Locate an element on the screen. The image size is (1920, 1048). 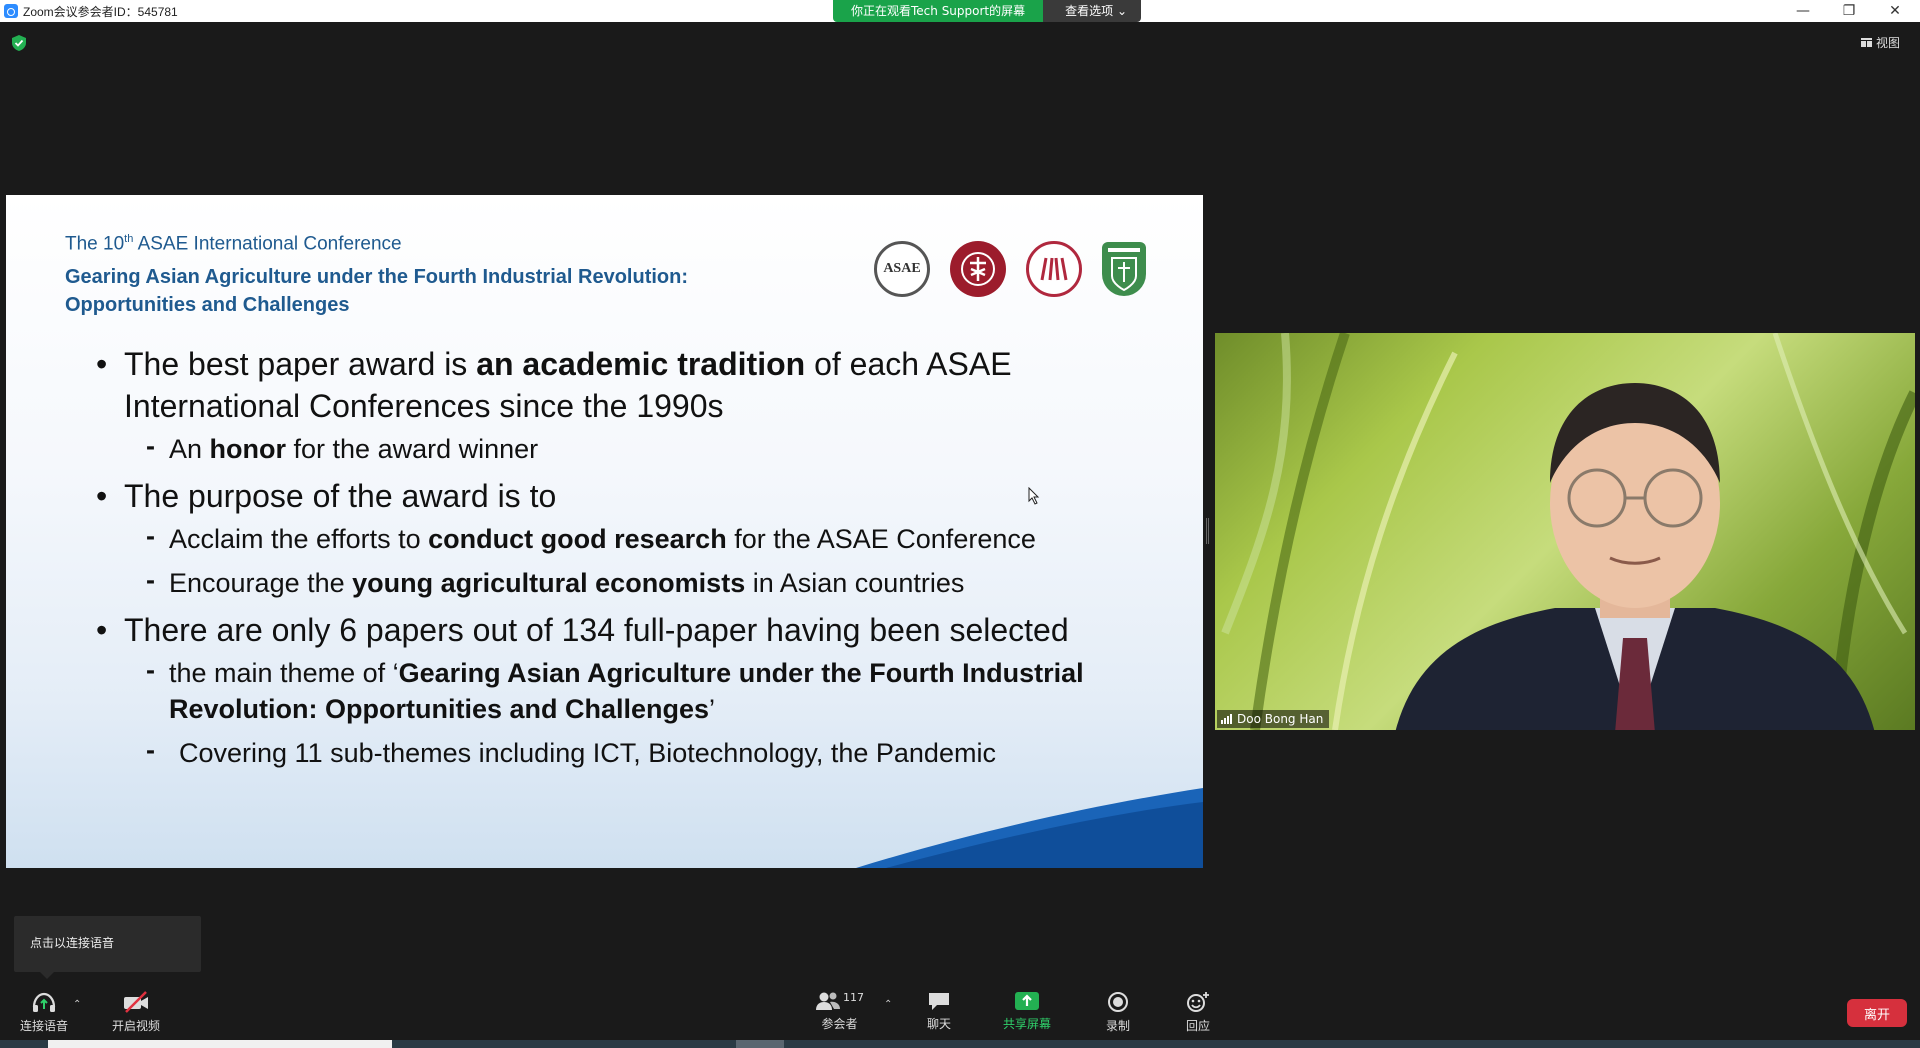
view-grid-icon is located at coordinates (1866, 42).